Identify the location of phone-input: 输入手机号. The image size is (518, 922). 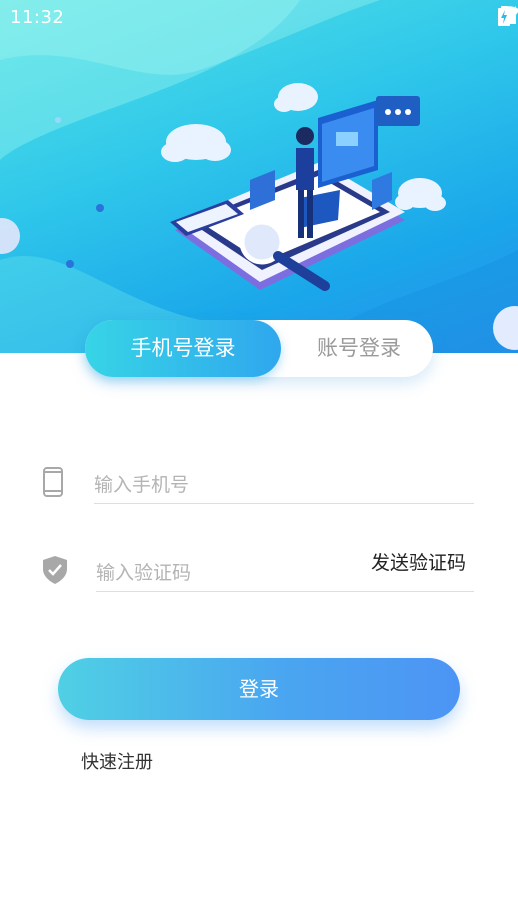
(141, 483).